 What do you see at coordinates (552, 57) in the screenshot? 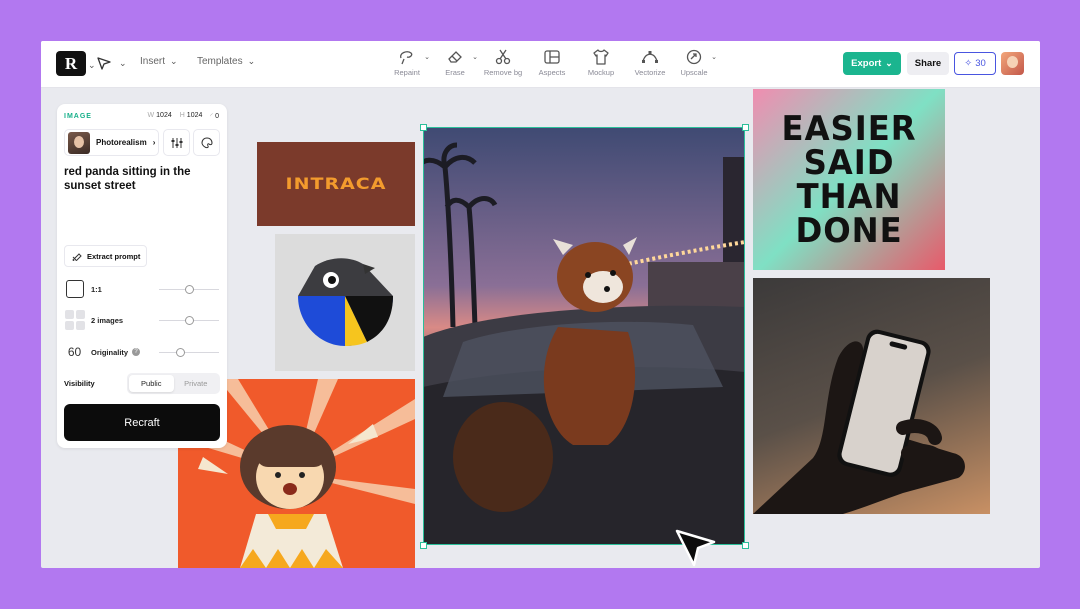
I see `aspects-icon` at bounding box center [552, 57].